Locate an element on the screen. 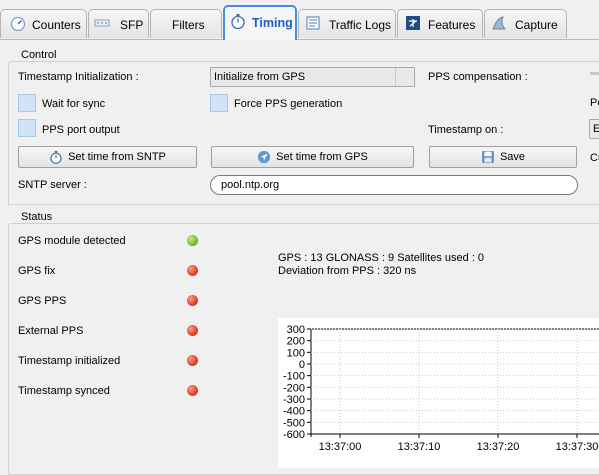 This screenshot has height=475, width=599. select-divider is located at coordinates (395, 77).